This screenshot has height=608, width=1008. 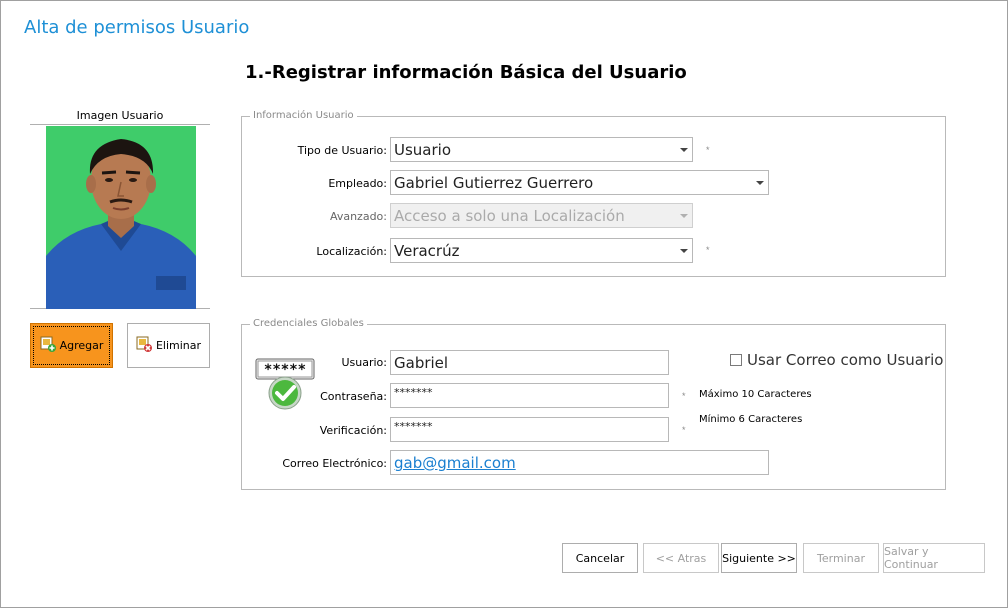 I want to click on usuario-input: Gabriel, so click(x=529, y=362).